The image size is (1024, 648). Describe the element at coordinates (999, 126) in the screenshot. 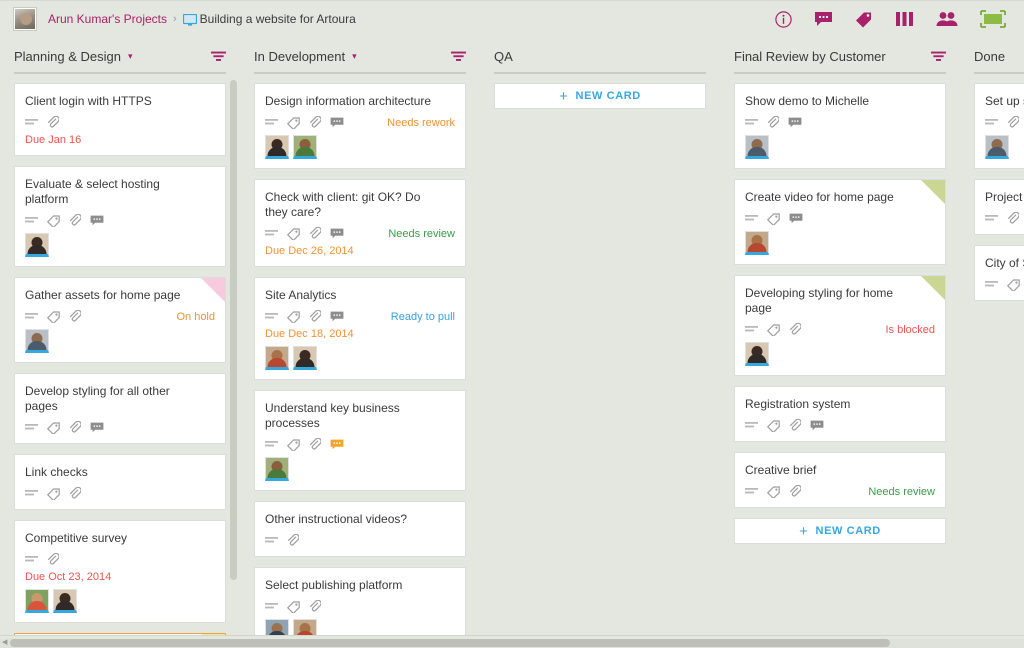

I see `kanban-card: Set up s` at that location.